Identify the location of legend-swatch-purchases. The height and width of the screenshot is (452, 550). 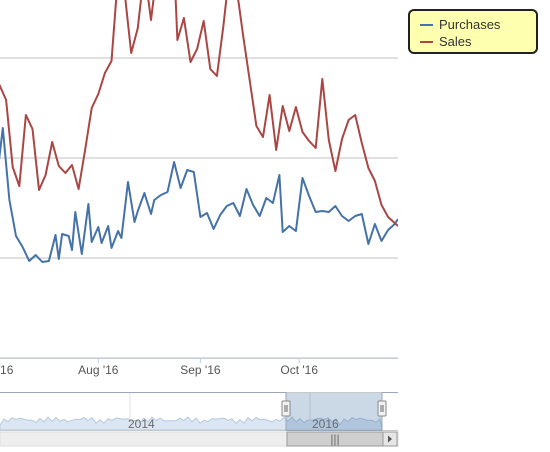
(426, 24).